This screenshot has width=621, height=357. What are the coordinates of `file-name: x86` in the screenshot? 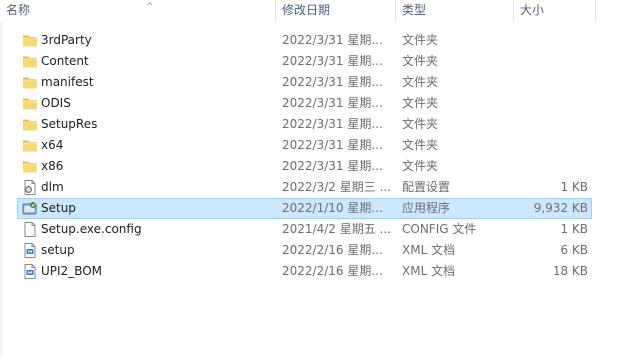 It's located at (52, 166).